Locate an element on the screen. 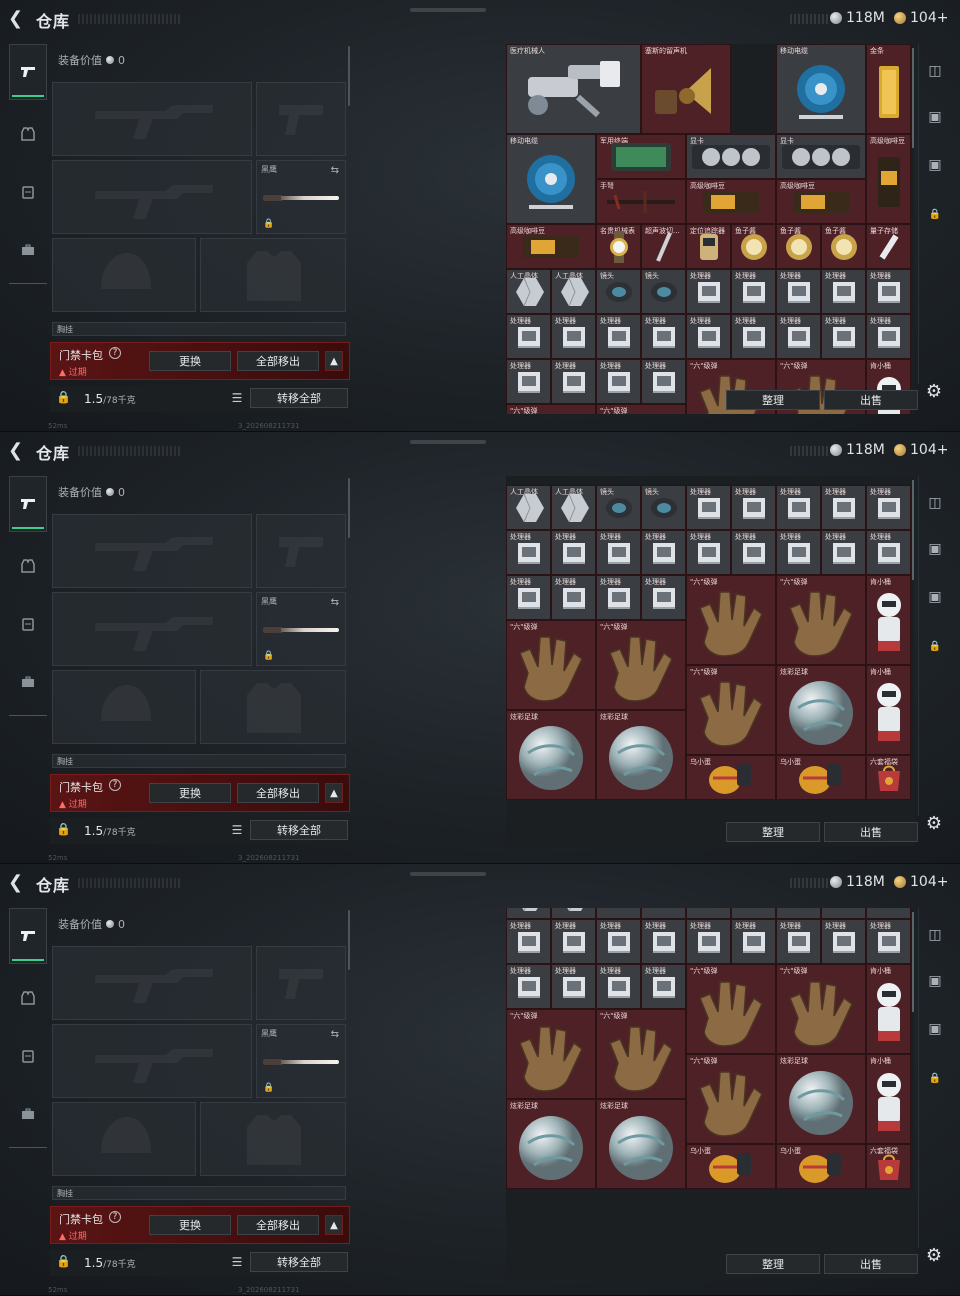 This screenshot has height=1296, width=960. stash-item-tablet: 军用终端 is located at coordinates (641, 156).